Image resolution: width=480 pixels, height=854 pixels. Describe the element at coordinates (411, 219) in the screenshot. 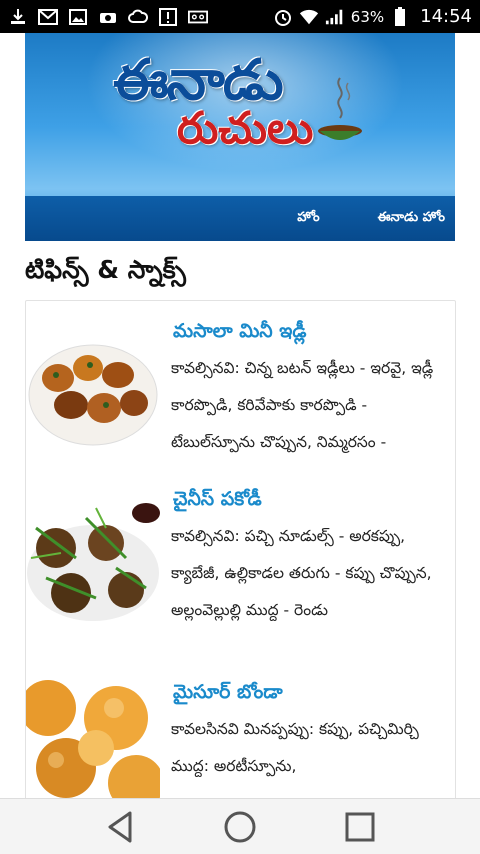

I see `nav-eenadu-home-link: ఈనాడు హోం` at that location.